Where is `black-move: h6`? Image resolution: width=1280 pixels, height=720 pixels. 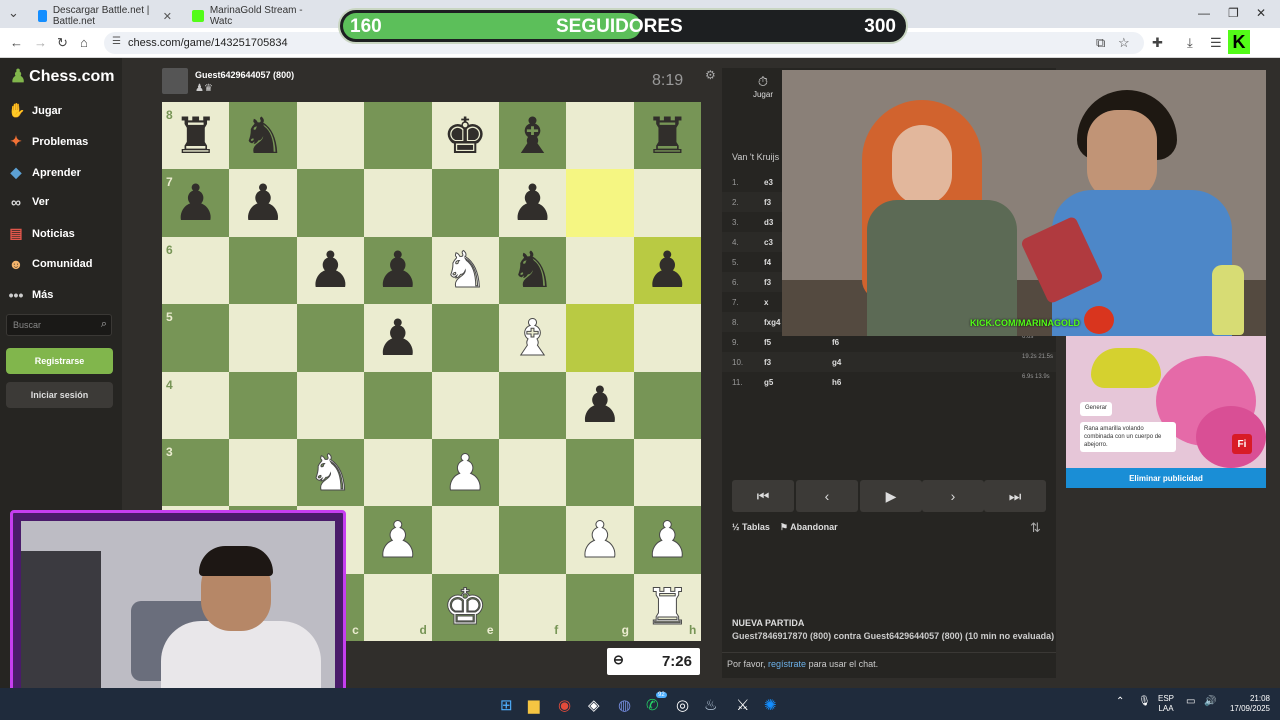
black-move: h6 is located at coordinates (836, 382).